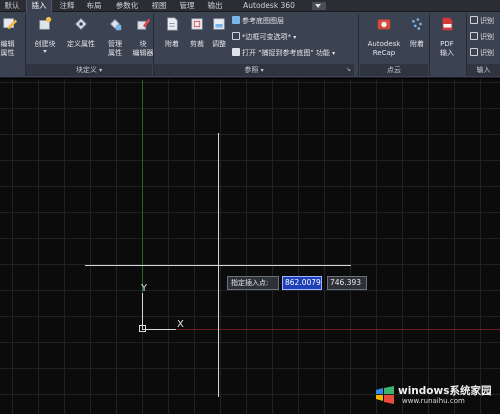 The height and width of the screenshot is (414, 500). I want to click on underlay-layers-button: 参考底图图层, so click(258, 21).